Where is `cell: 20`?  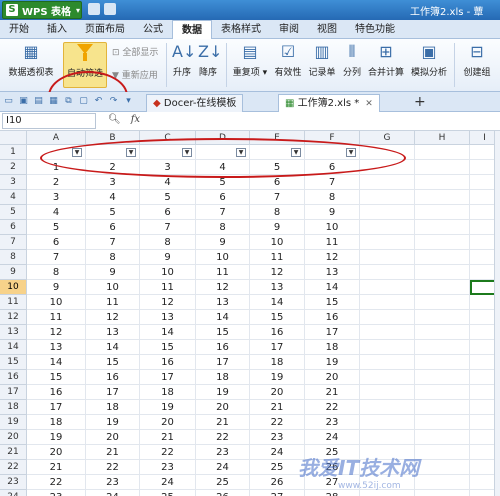 cell: 20 is located at coordinates (332, 377).